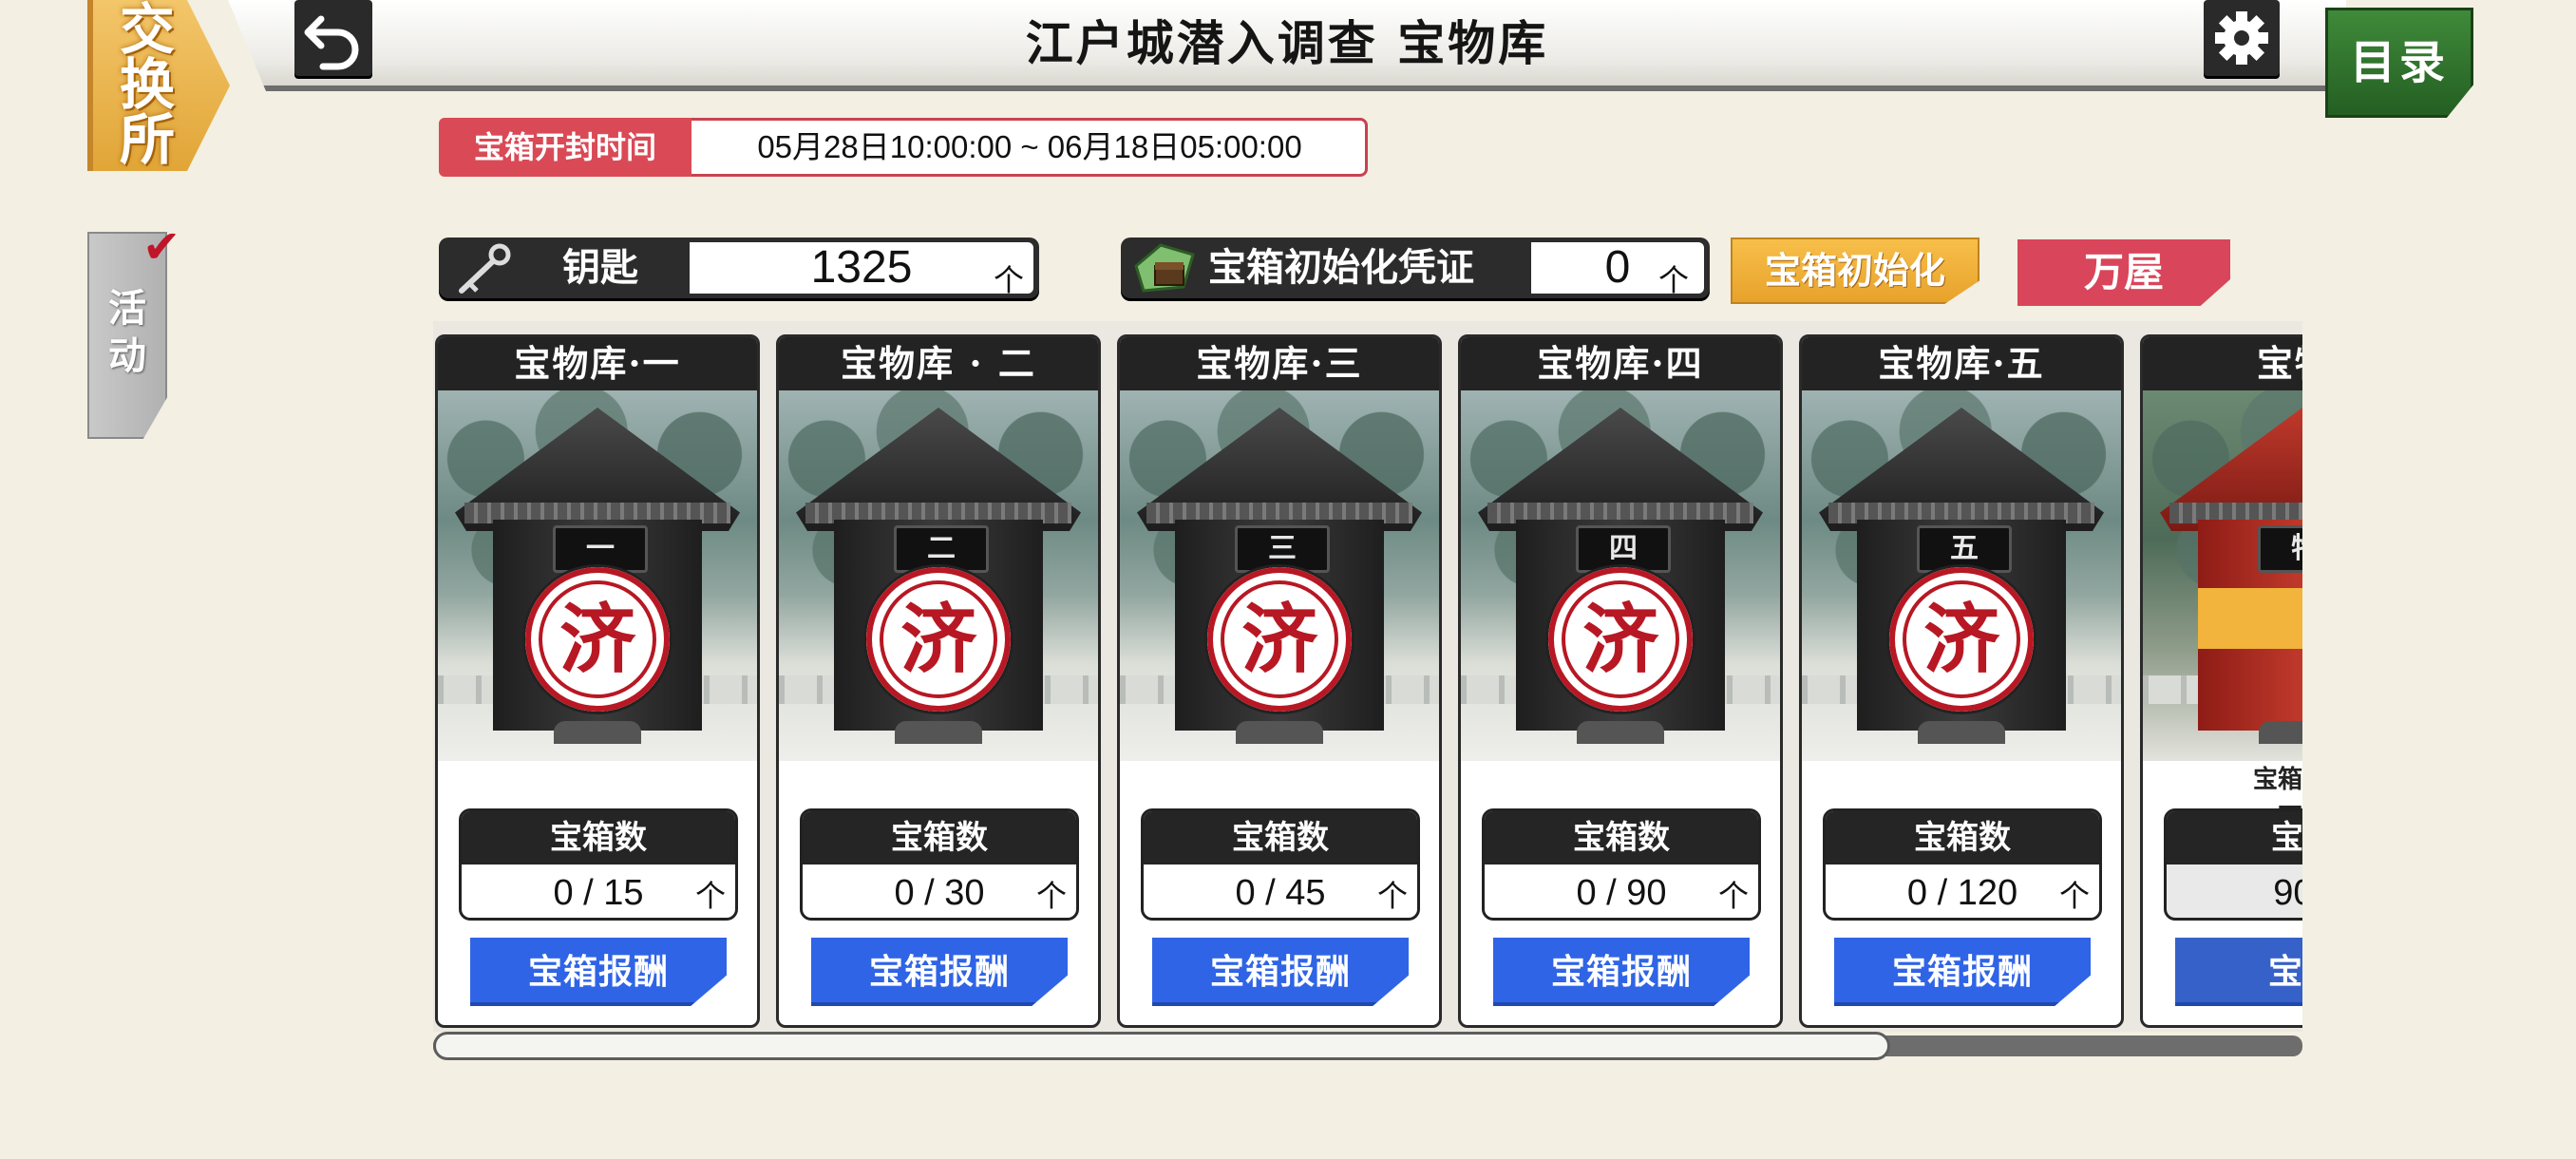  I want to click on horizontal-scrollbar-thumb, so click(1161, 1046).